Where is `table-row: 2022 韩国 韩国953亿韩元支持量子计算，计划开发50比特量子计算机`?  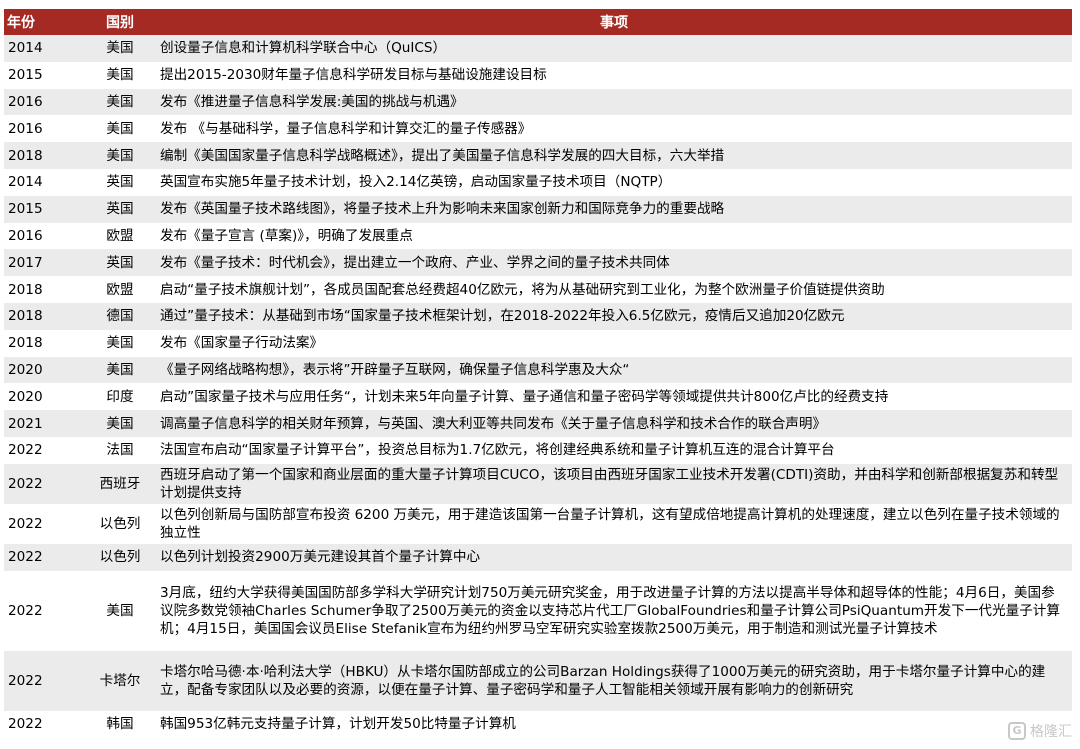
table-row: 2022 韩国 韩国953亿韩元支持量子计算，计划开发50比特量子计算机 is located at coordinates (538, 724).